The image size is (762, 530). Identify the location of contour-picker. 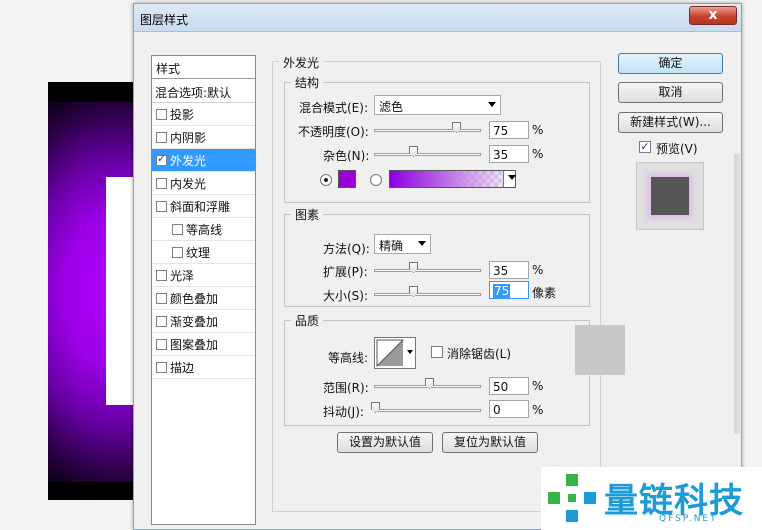
(395, 353).